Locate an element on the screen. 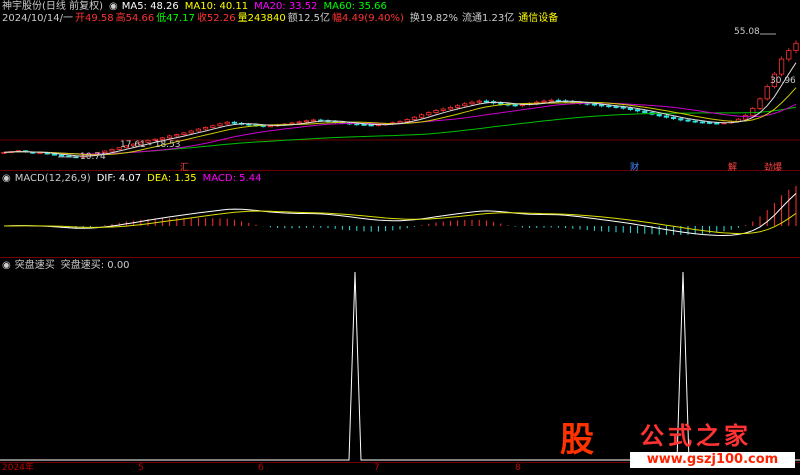  macd-value: MACD: 5.44 is located at coordinates (232, 178).